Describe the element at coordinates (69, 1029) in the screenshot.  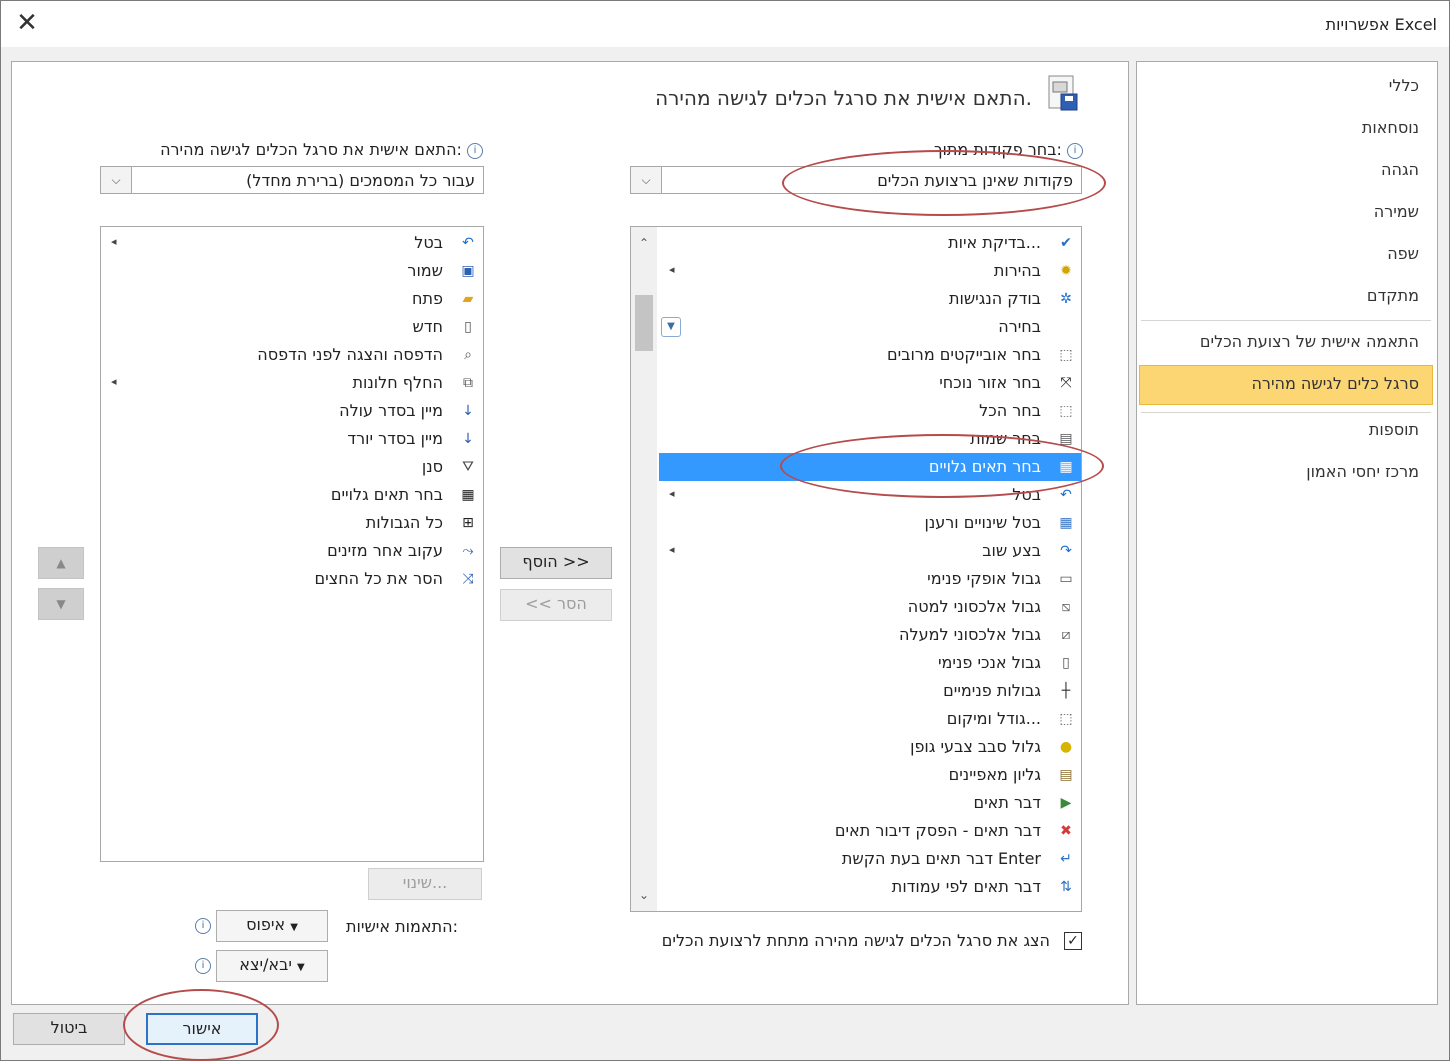
I see `cancel-button: ביטול` at that location.